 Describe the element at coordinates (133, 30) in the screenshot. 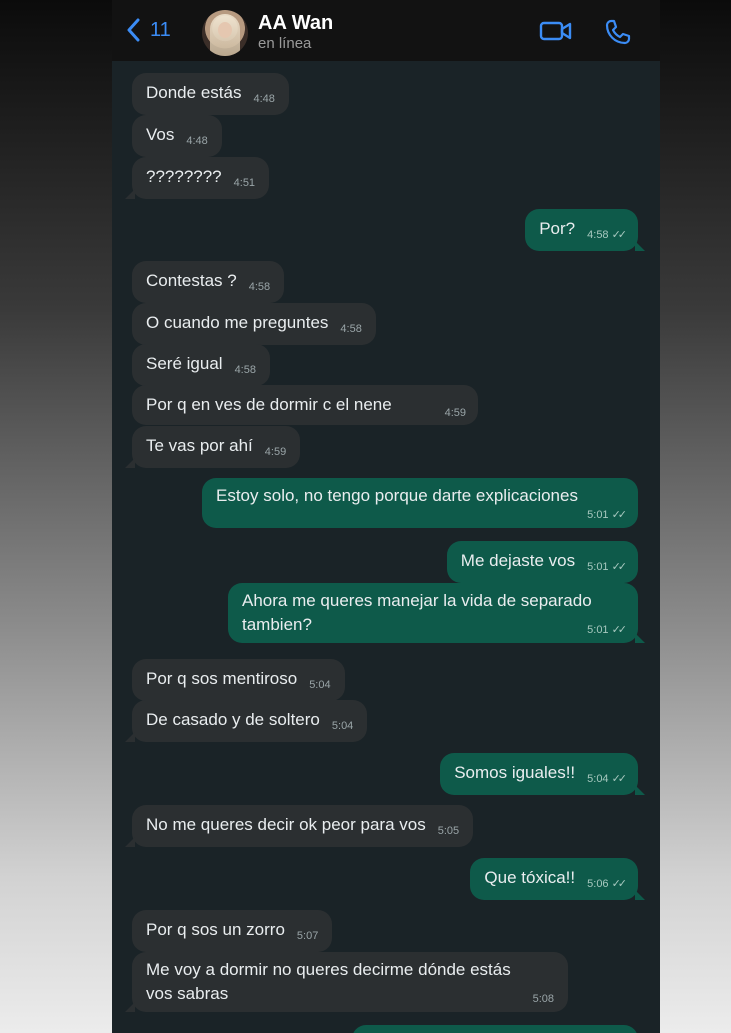

I see `chevron-left-icon` at that location.